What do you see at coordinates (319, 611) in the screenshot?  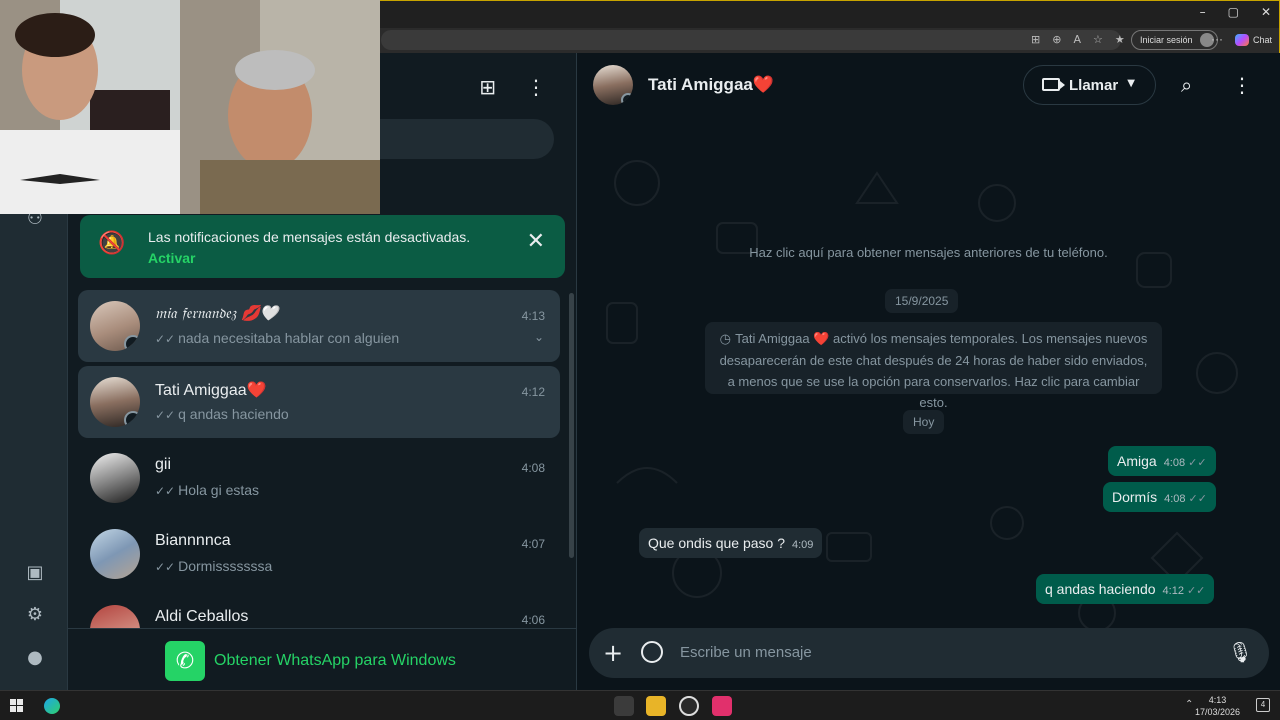 I see `chat-item: Aldi Ceballos 4:06` at bounding box center [319, 611].